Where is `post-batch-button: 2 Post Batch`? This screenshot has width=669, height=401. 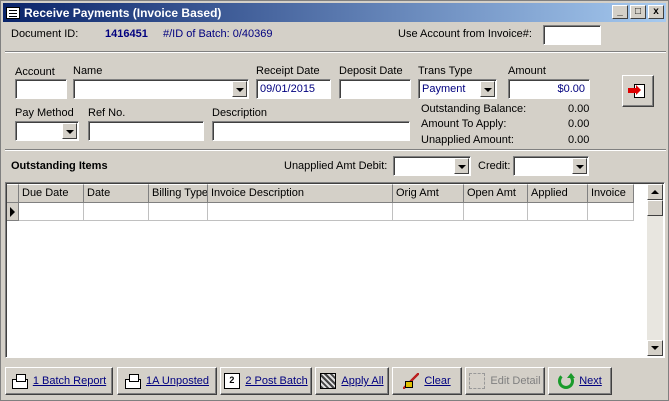 post-batch-button: 2 Post Batch is located at coordinates (266, 381).